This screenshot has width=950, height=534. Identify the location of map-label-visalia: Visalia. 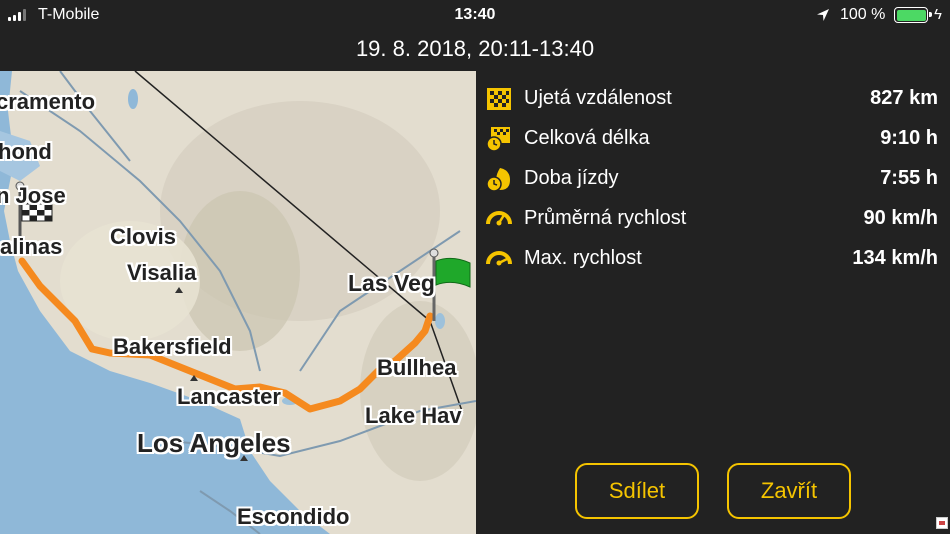
(162, 272).